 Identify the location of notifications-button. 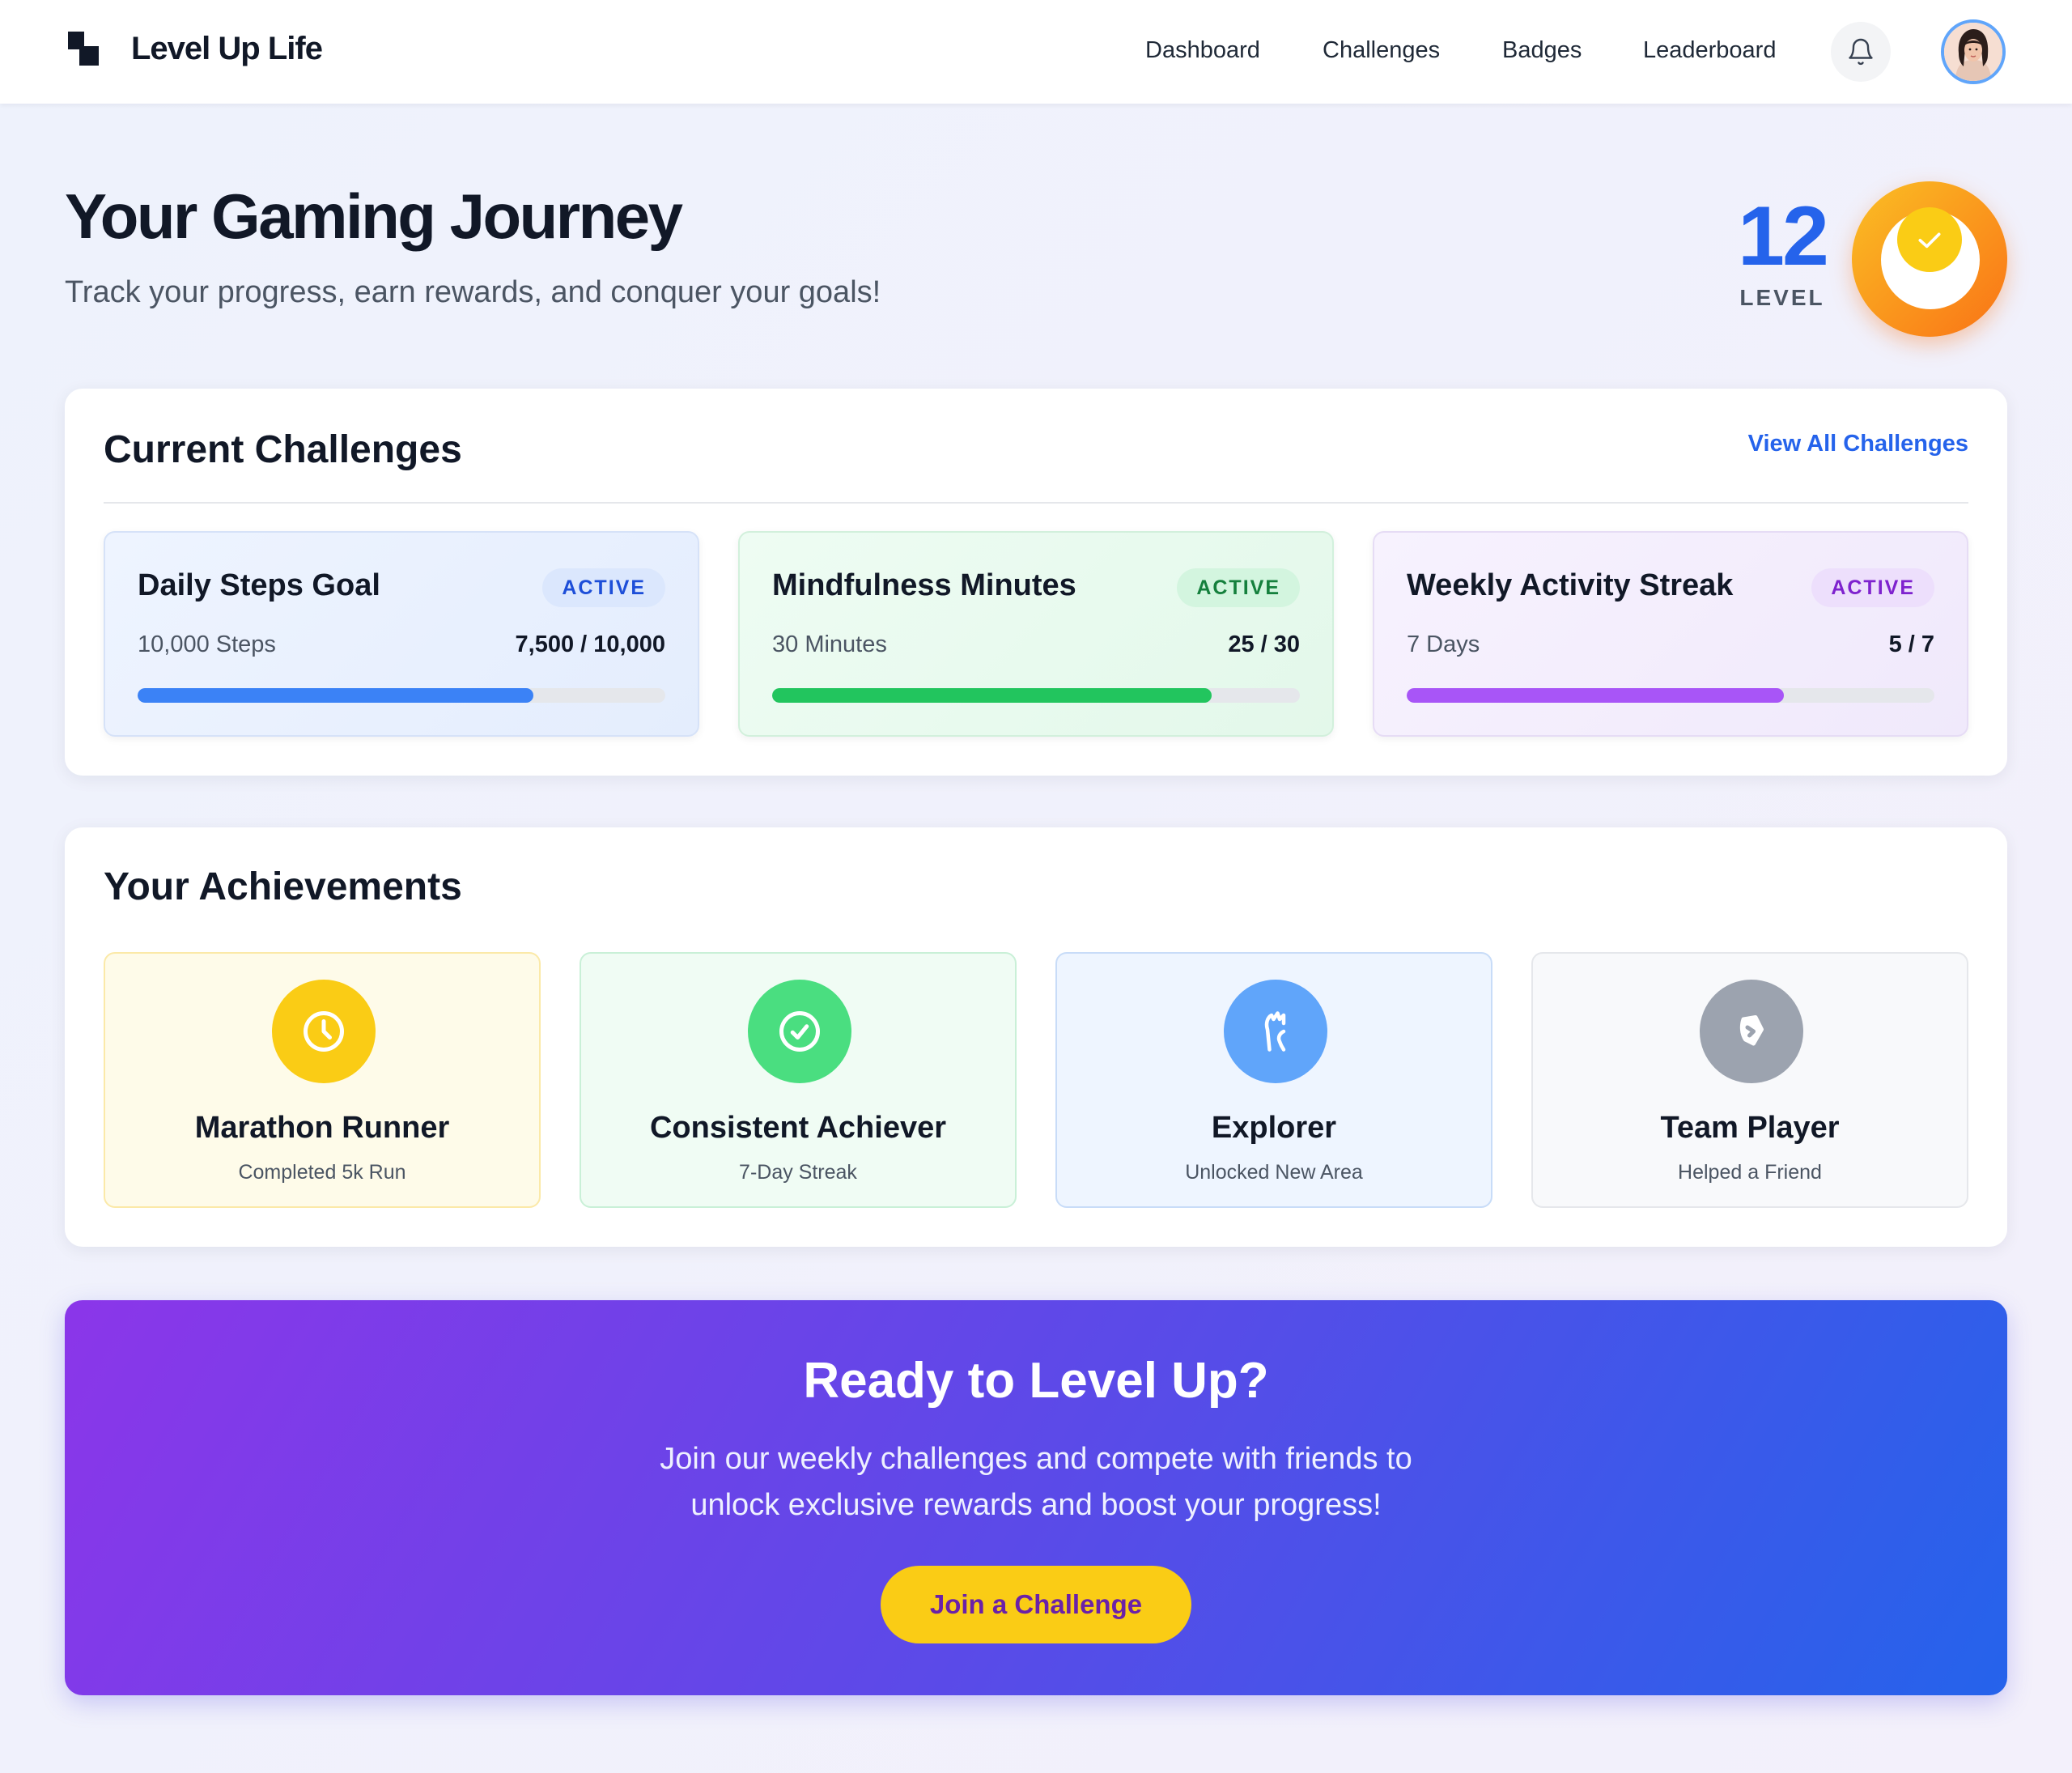
(1861, 52).